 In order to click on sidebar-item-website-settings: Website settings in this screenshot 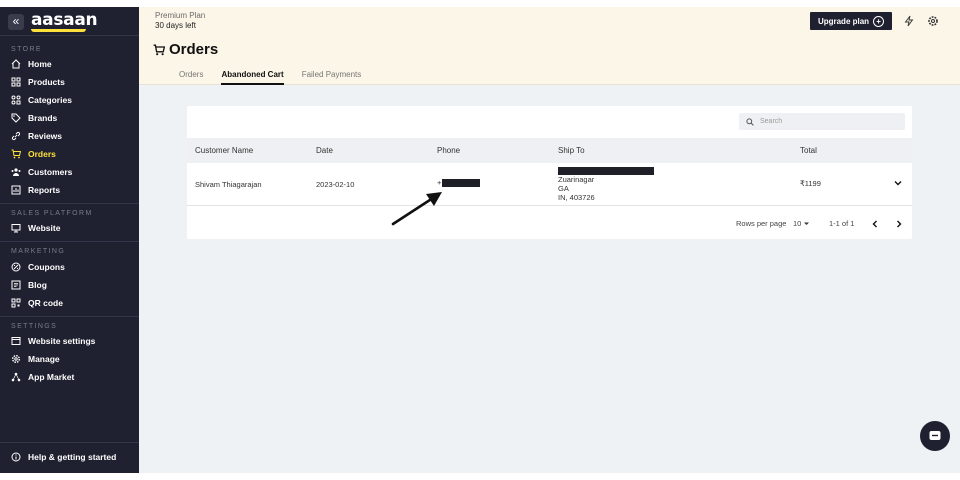, I will do `click(53, 341)`.